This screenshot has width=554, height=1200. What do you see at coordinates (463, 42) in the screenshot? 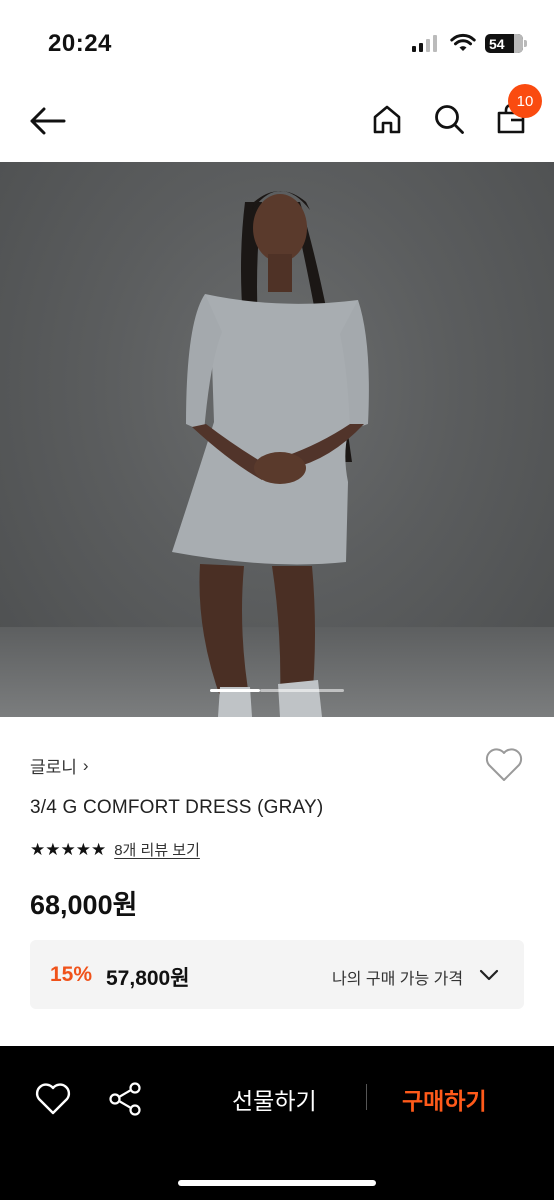
I see `wifi-icon` at bounding box center [463, 42].